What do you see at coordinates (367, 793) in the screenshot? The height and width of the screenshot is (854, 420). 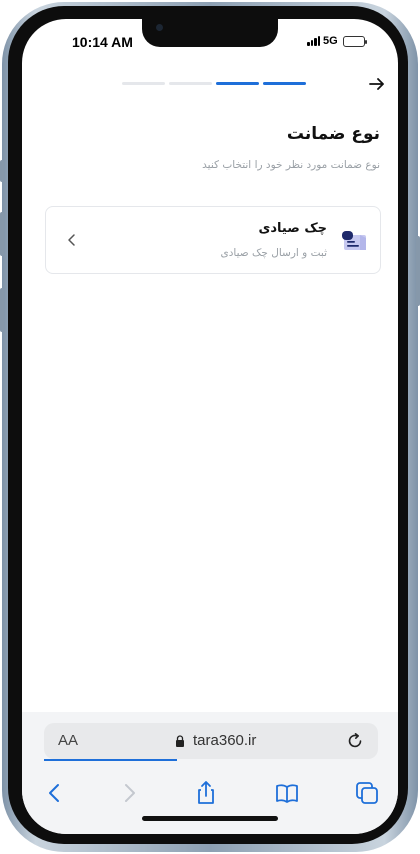 I see `tabs-icon` at bounding box center [367, 793].